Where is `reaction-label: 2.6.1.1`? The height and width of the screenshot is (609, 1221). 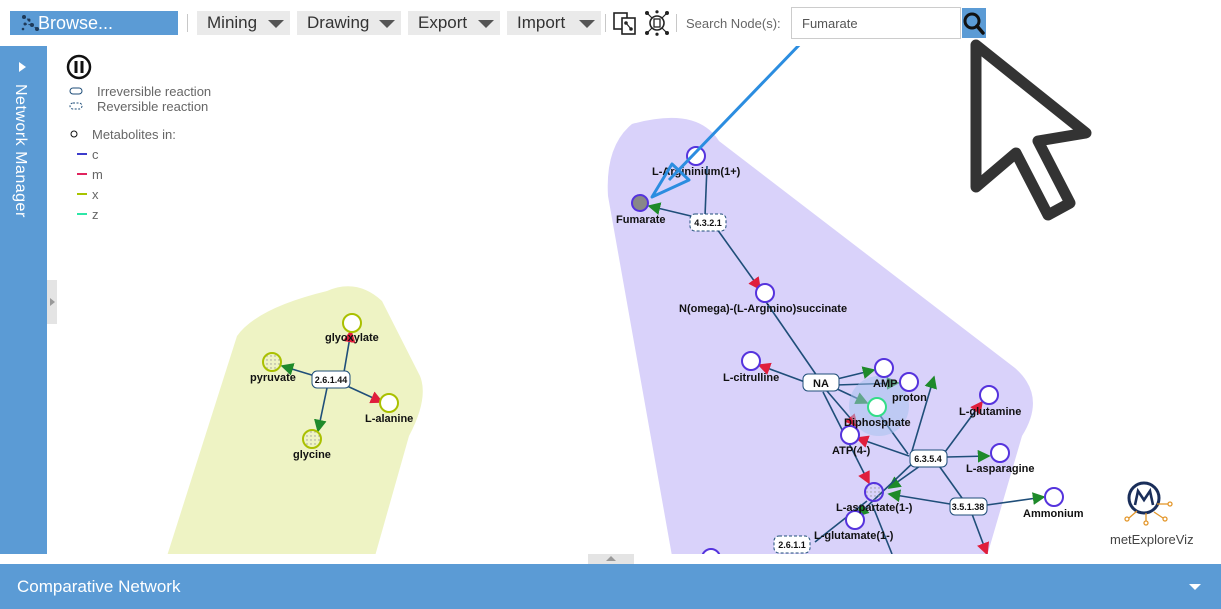
reaction-label: 2.6.1.1 is located at coordinates (792, 545).